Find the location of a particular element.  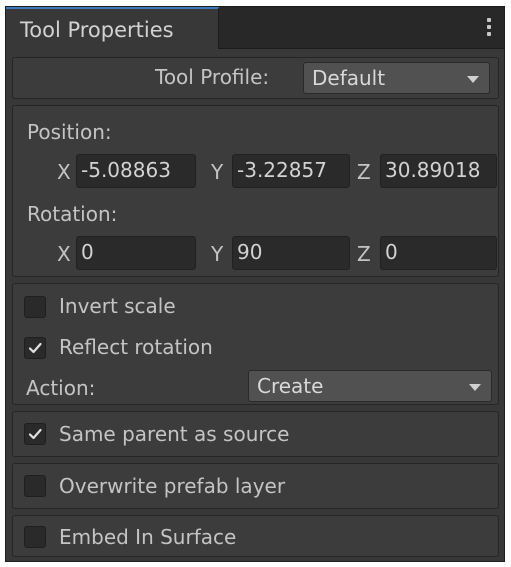

tool-profile-group: Tool Profile: Default is located at coordinates (255, 78).